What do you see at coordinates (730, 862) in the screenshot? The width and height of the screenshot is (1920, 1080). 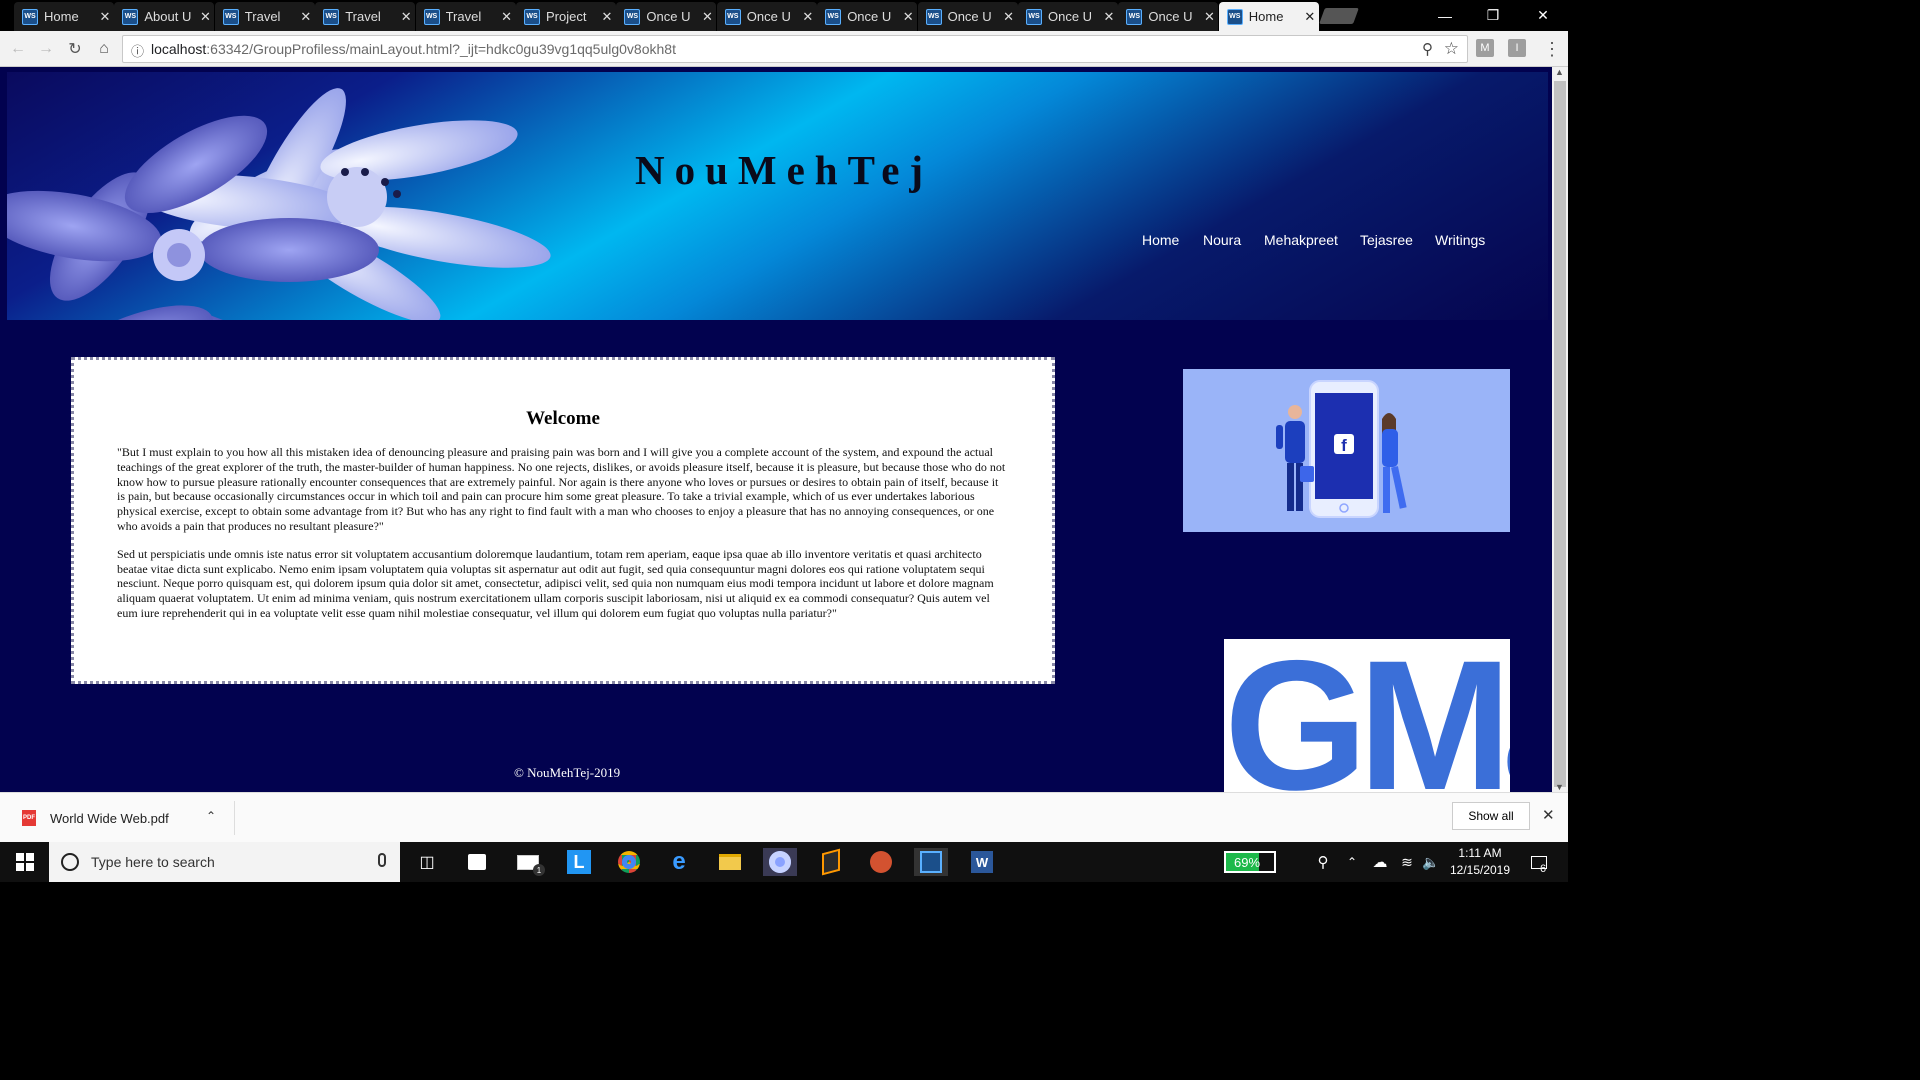 I see `file-explorer-icon` at bounding box center [730, 862].